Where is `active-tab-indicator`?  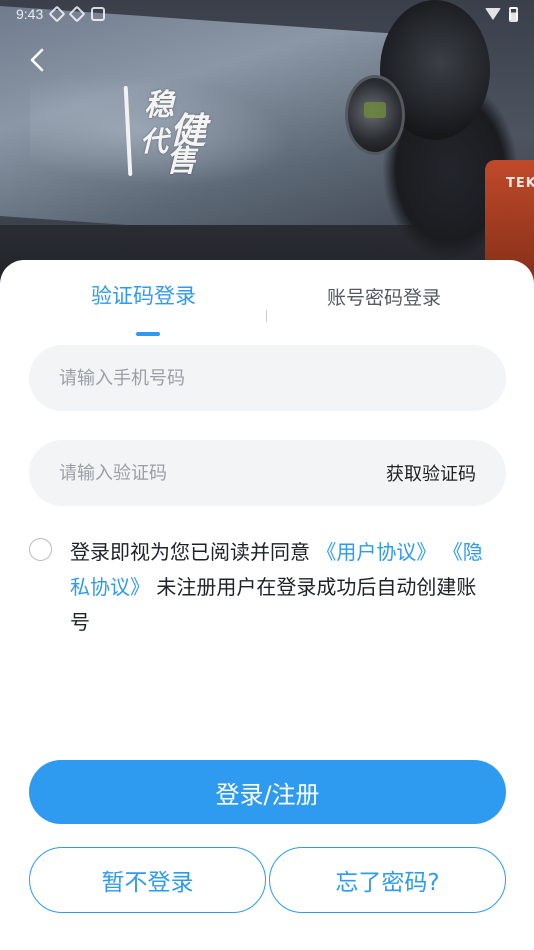
active-tab-indicator is located at coordinates (148, 334).